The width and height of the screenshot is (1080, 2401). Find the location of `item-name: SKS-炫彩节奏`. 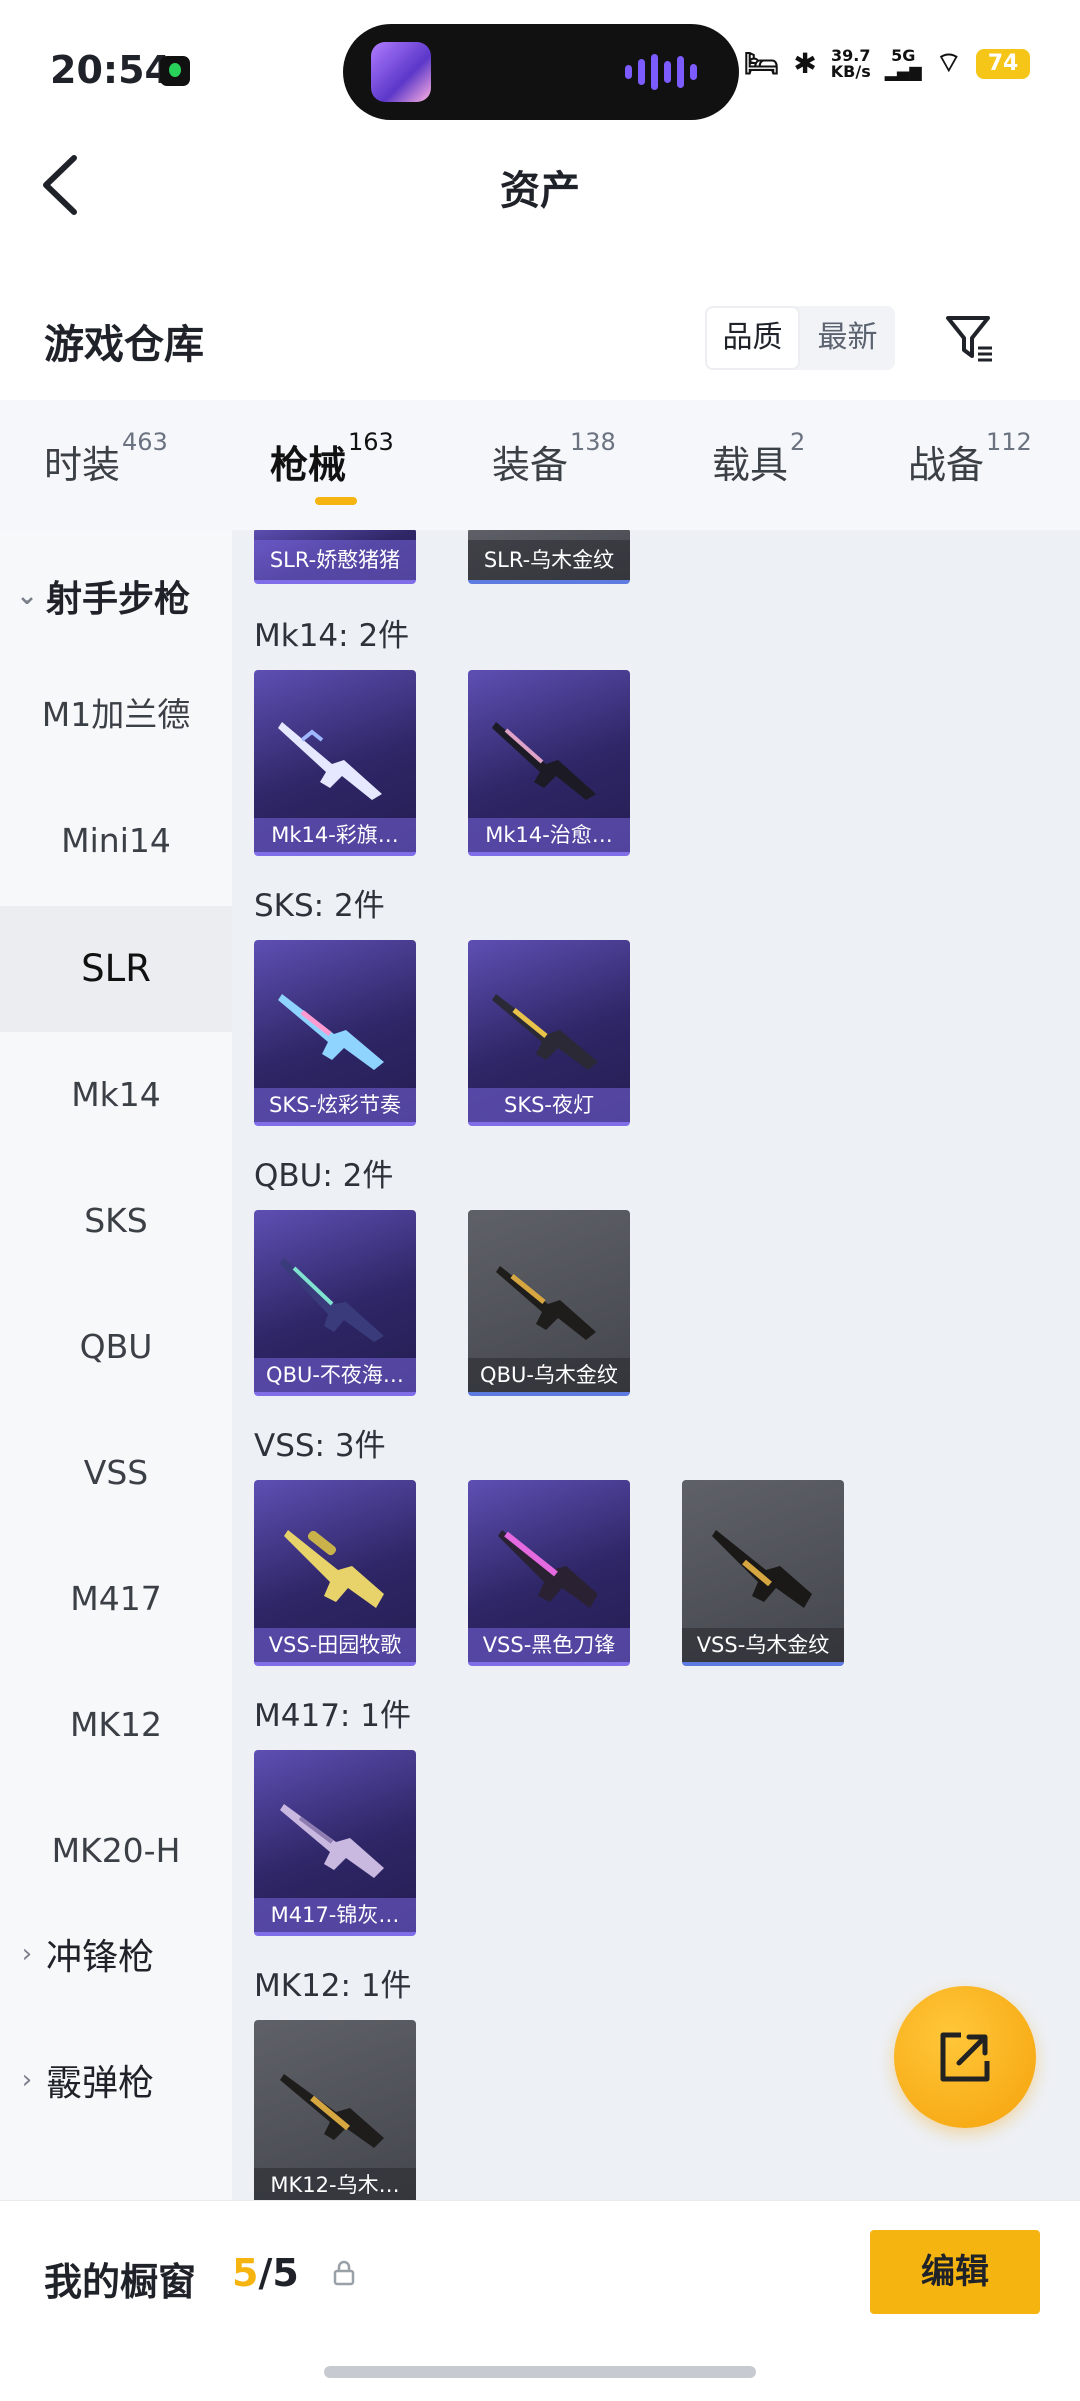

item-name: SKS-炫彩节奏 is located at coordinates (335, 1105).